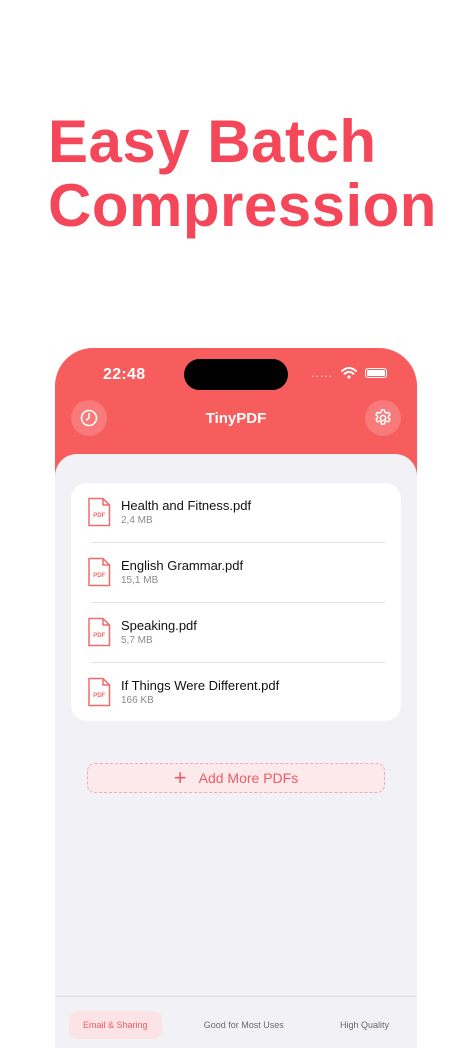 This screenshot has height=1048, width=472. I want to click on battery-icon, so click(376, 373).